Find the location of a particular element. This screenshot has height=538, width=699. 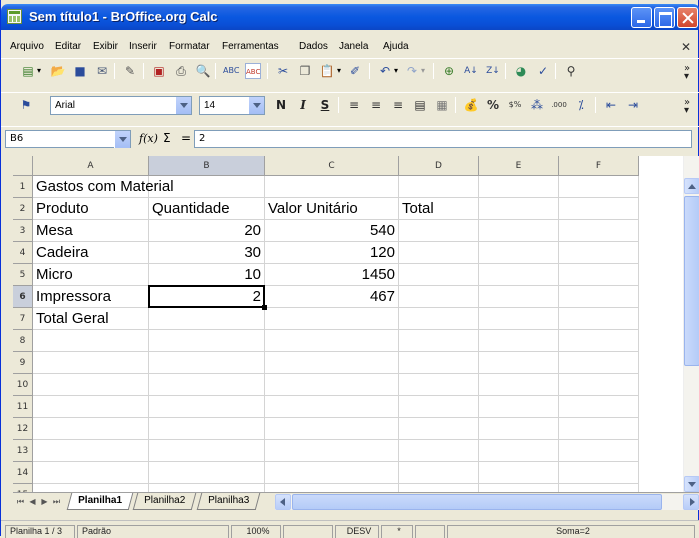

cell-f8 is located at coordinates (599, 341).